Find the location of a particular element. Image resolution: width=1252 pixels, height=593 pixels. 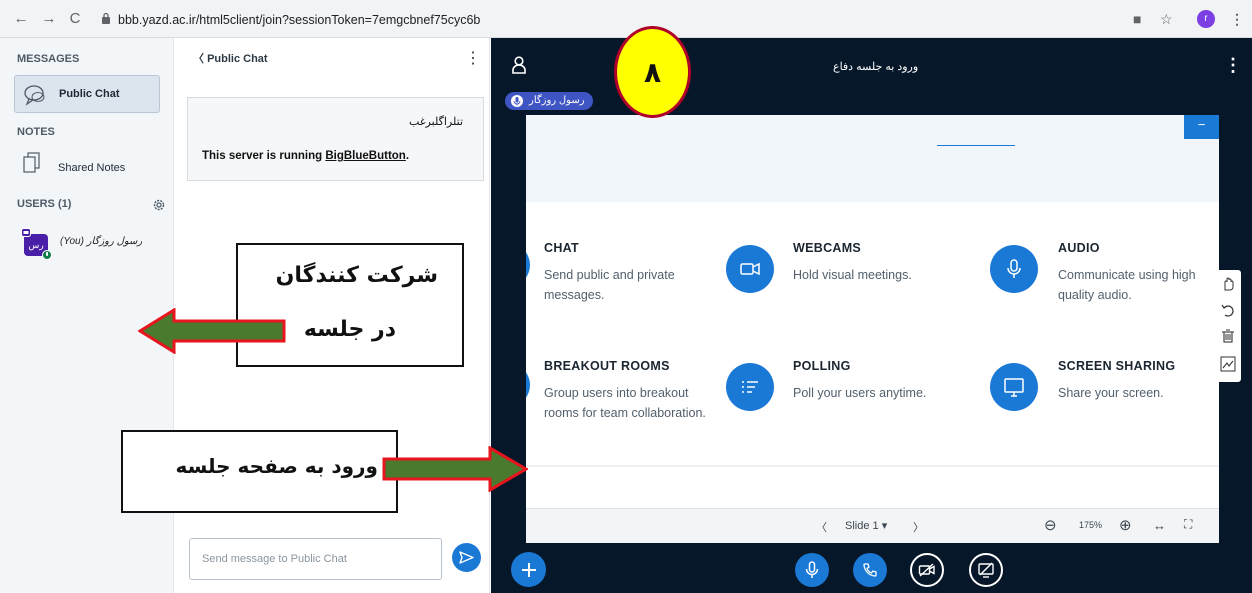

fit-width-icon: ↔ is located at coordinates (1159, 525).